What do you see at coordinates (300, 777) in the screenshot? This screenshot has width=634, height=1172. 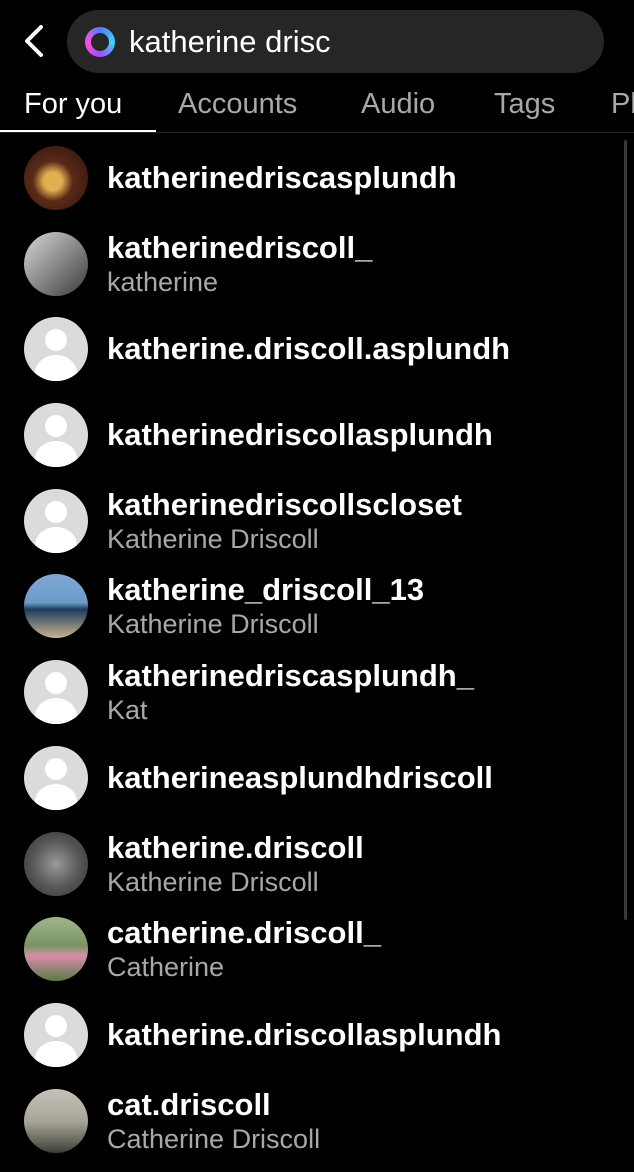 I see `username: katherineasplundhdriscoll` at bounding box center [300, 777].